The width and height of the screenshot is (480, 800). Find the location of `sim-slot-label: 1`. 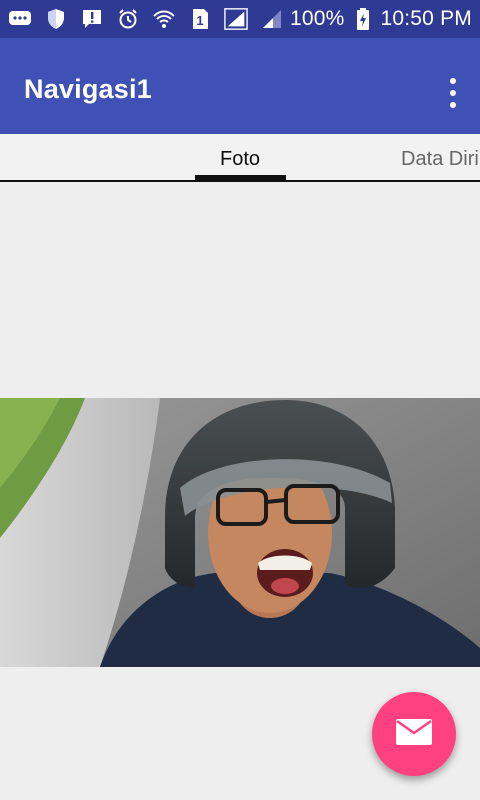

sim-slot-label: 1 is located at coordinates (199, 20).